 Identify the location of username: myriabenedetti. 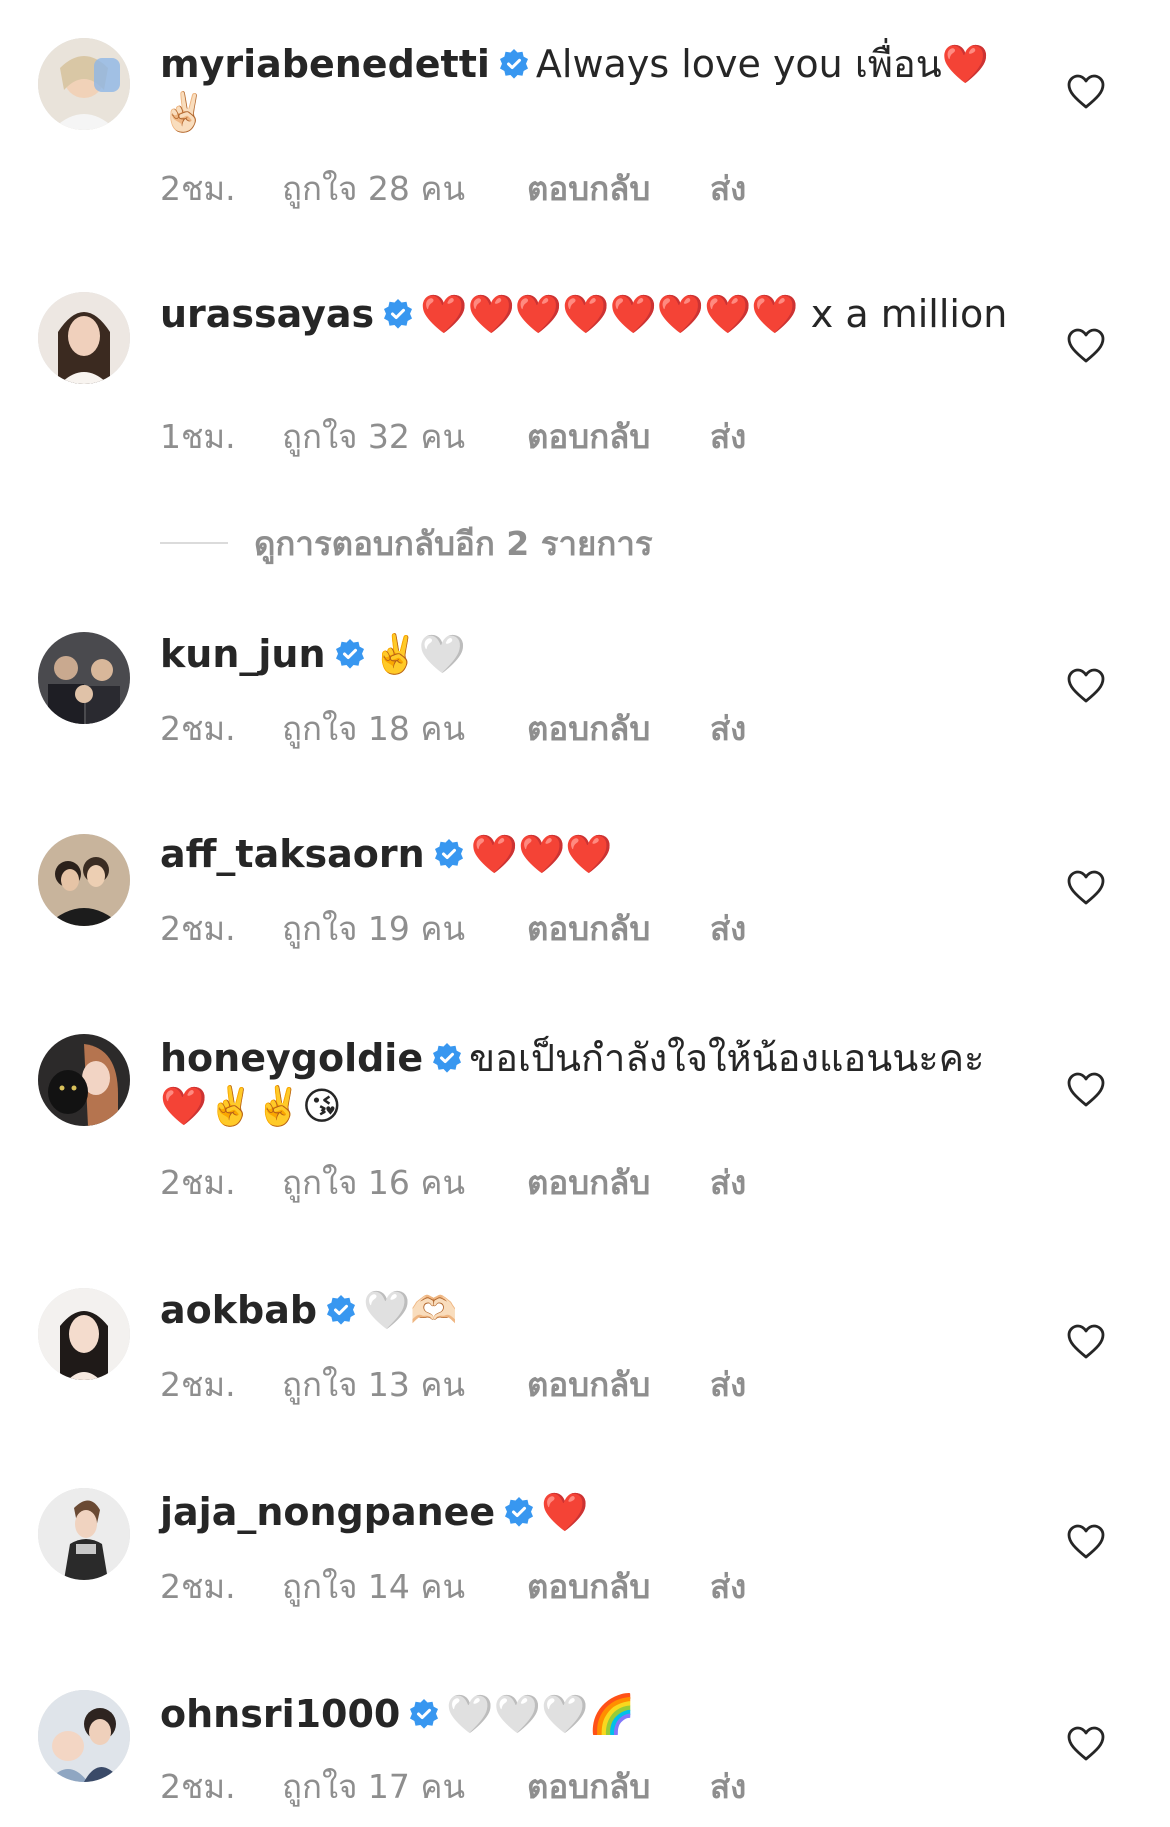
(325, 64).